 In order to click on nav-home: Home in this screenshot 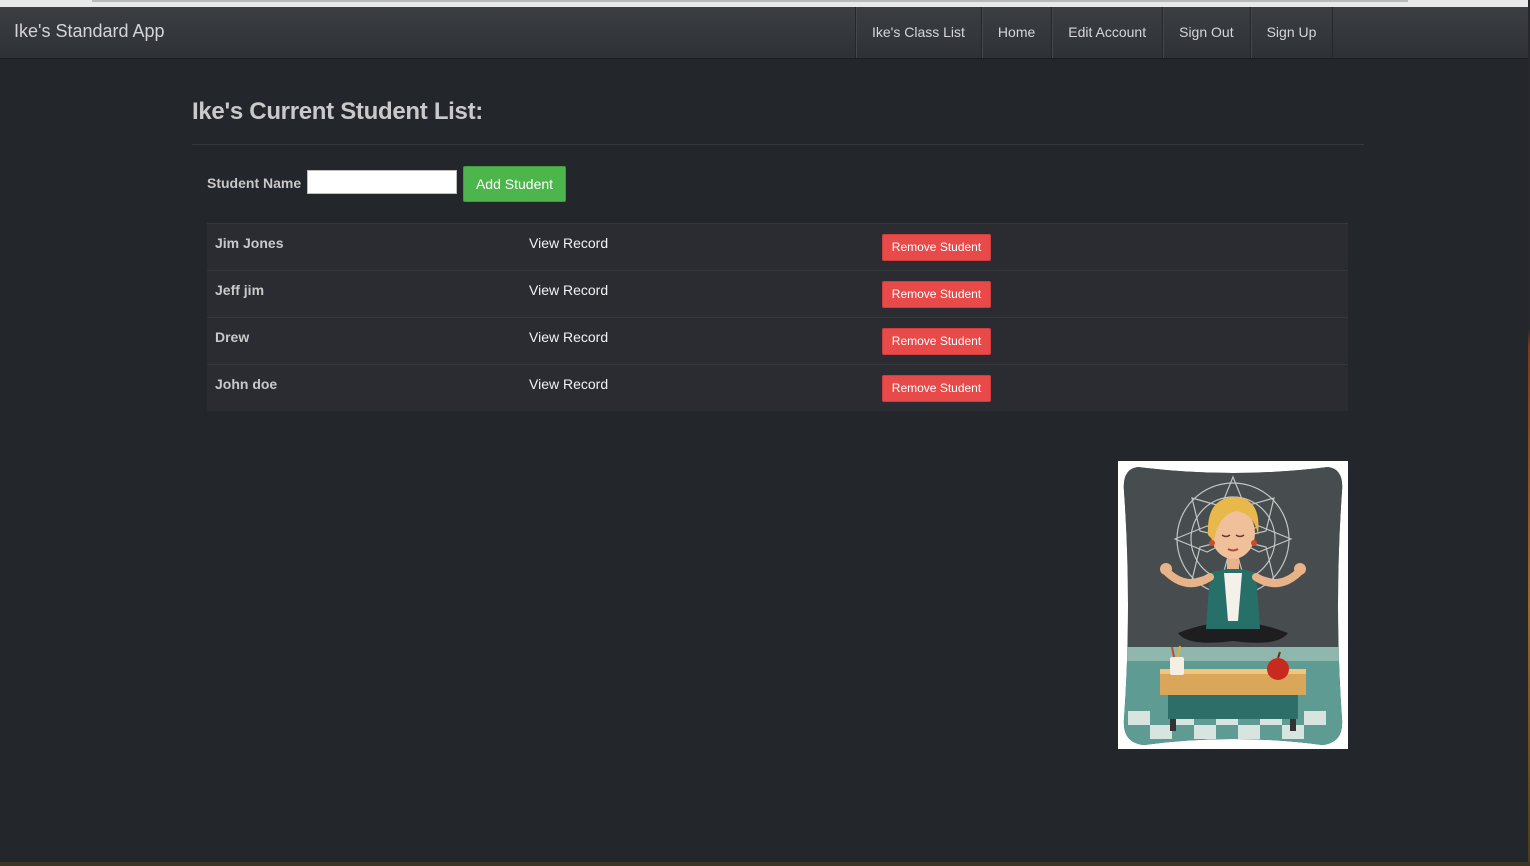, I will do `click(1017, 32)`.